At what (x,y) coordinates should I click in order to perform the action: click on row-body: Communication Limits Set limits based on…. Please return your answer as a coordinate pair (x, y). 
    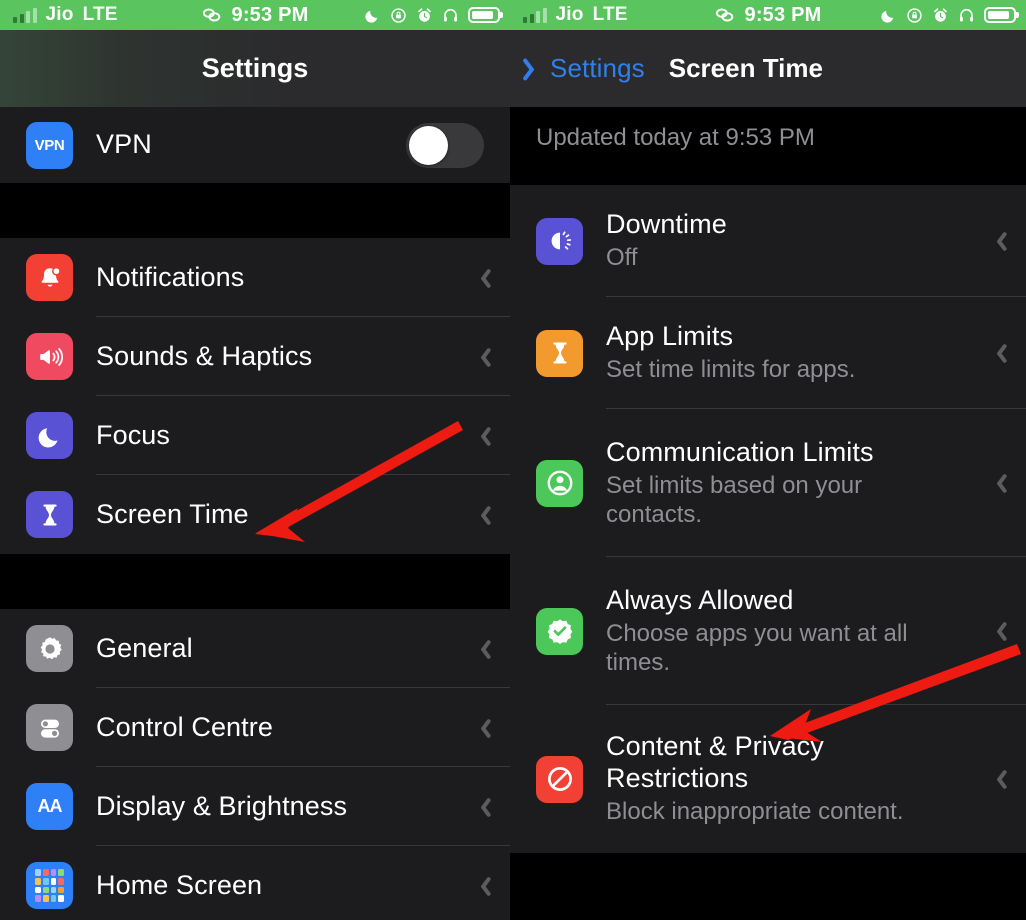
    Looking at the image, I should click on (788, 483).